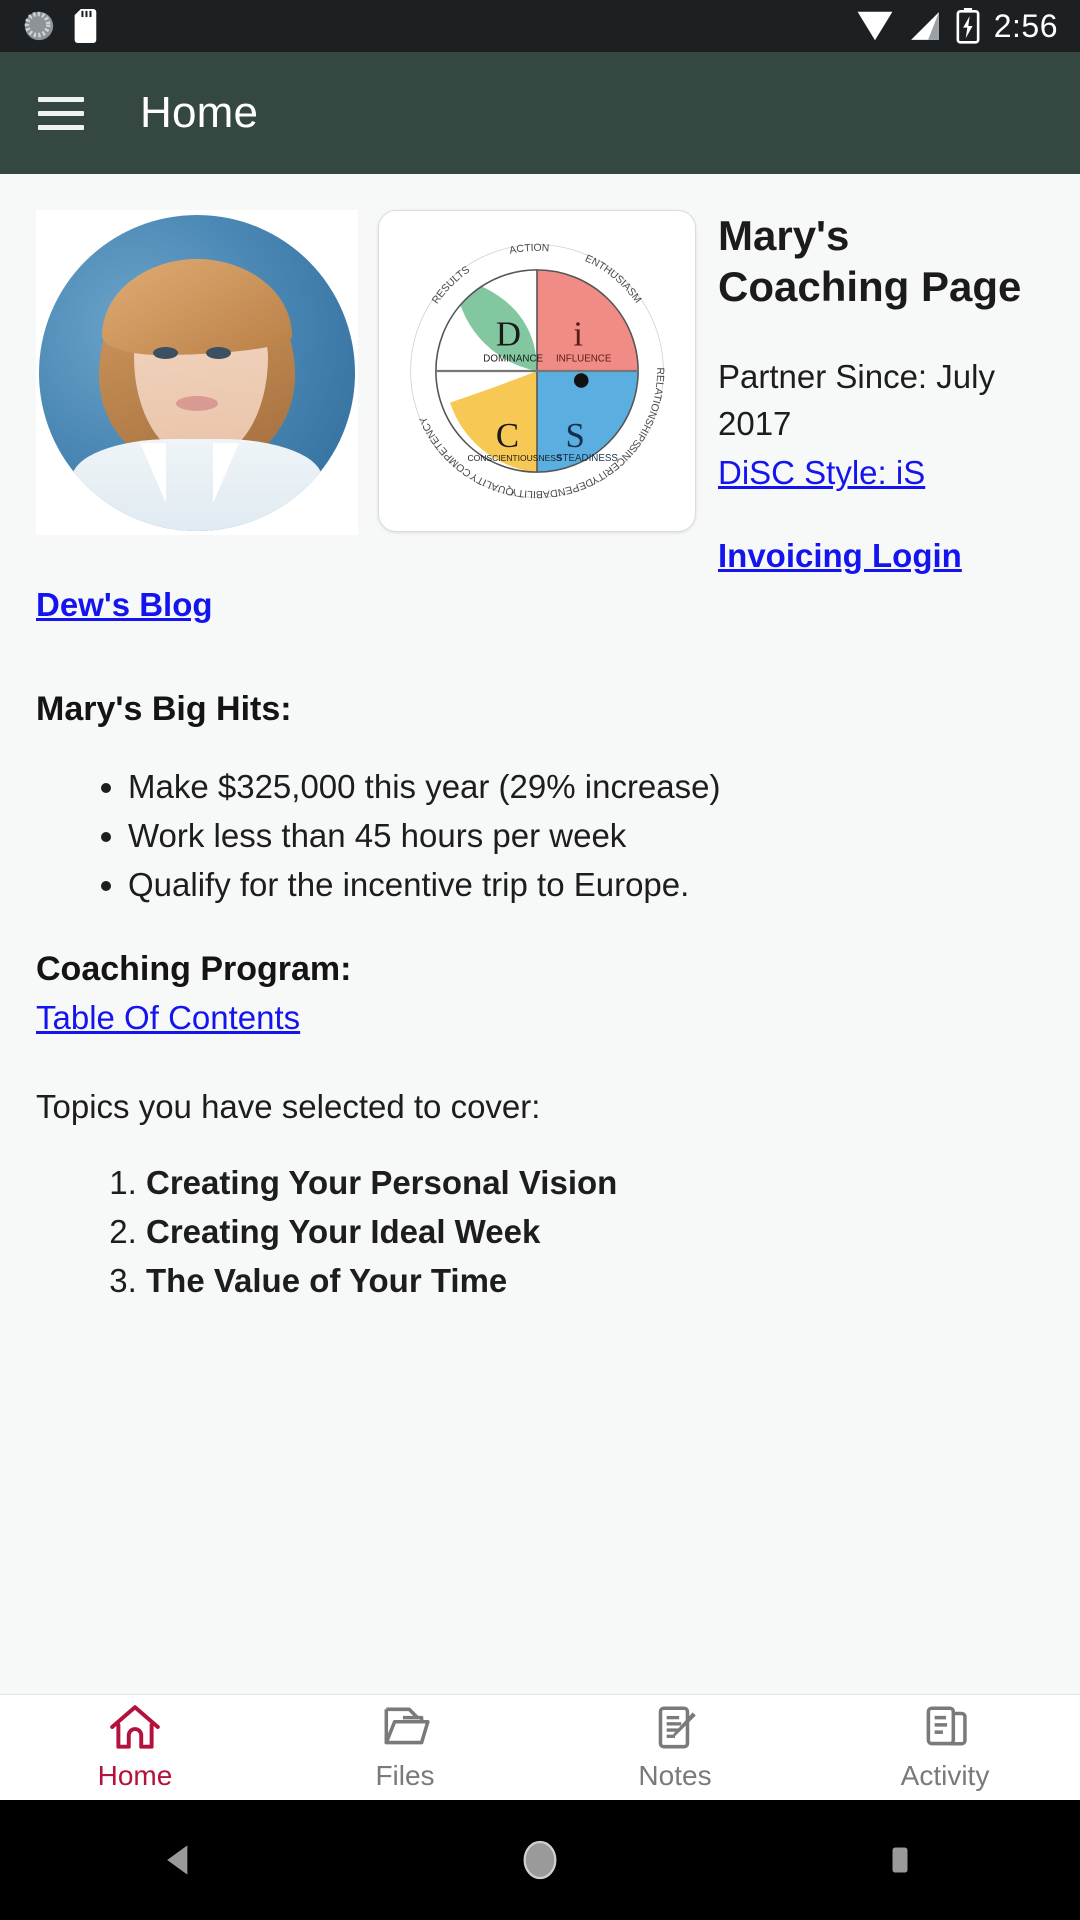  I want to click on topic-label: Creating Your Personal Vision, so click(382, 1182).